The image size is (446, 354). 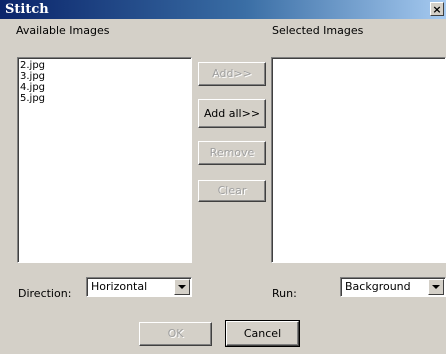 What do you see at coordinates (318, 30) in the screenshot?
I see `selected-images-label: Selected Images` at bounding box center [318, 30].